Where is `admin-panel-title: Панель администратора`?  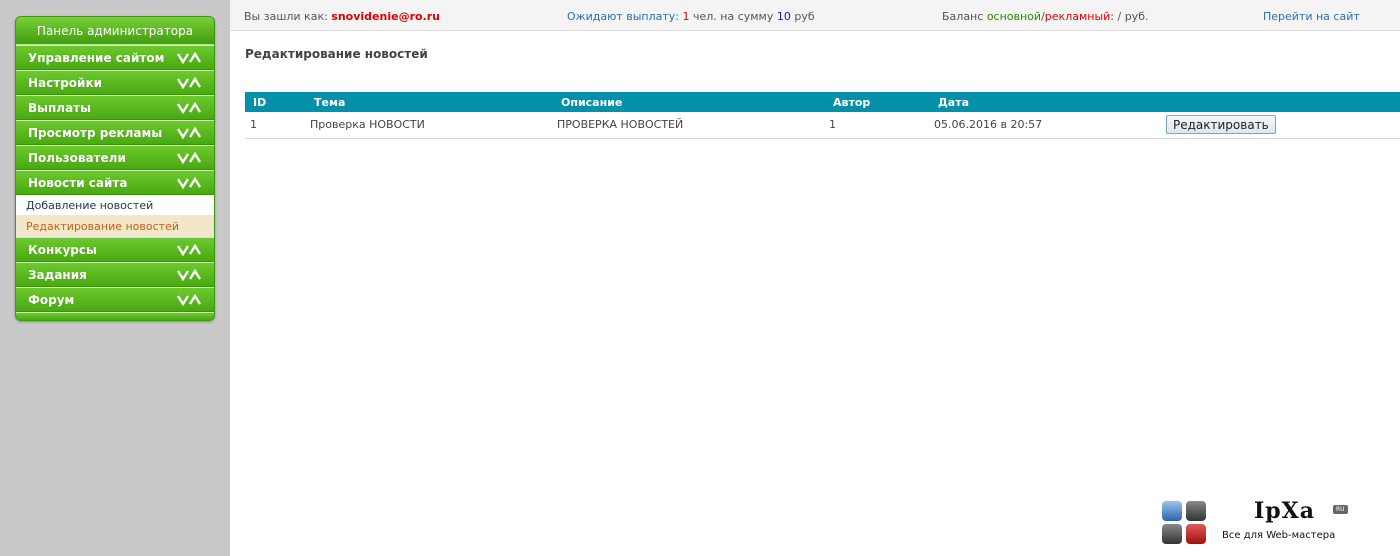 admin-panel-title: Панель администратора is located at coordinates (115, 31).